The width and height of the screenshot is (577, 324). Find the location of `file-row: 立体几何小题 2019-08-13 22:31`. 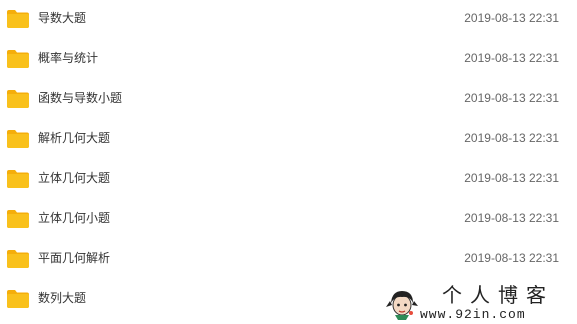

file-row: 立体几何小题 2019-08-13 22:31 is located at coordinates (288, 220).